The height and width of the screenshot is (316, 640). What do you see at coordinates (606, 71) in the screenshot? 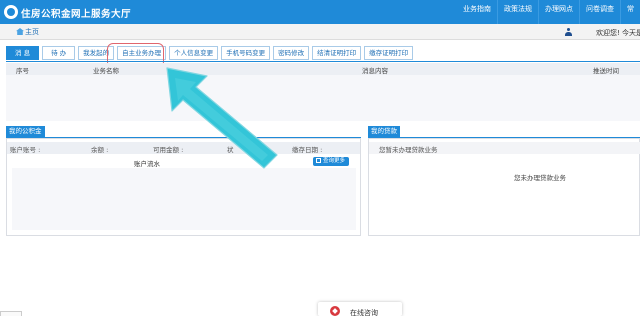
I see `col-push-time: 推送时间` at bounding box center [606, 71].